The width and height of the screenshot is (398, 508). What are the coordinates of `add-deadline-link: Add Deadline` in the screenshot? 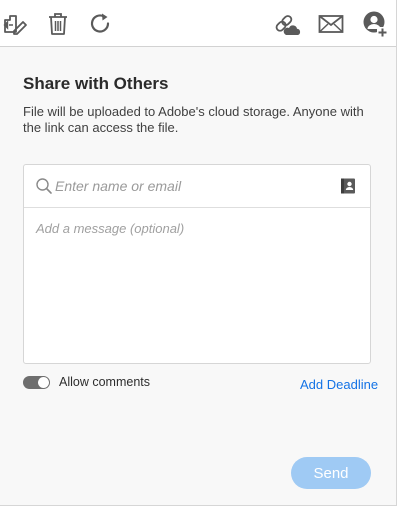 It's located at (339, 384).